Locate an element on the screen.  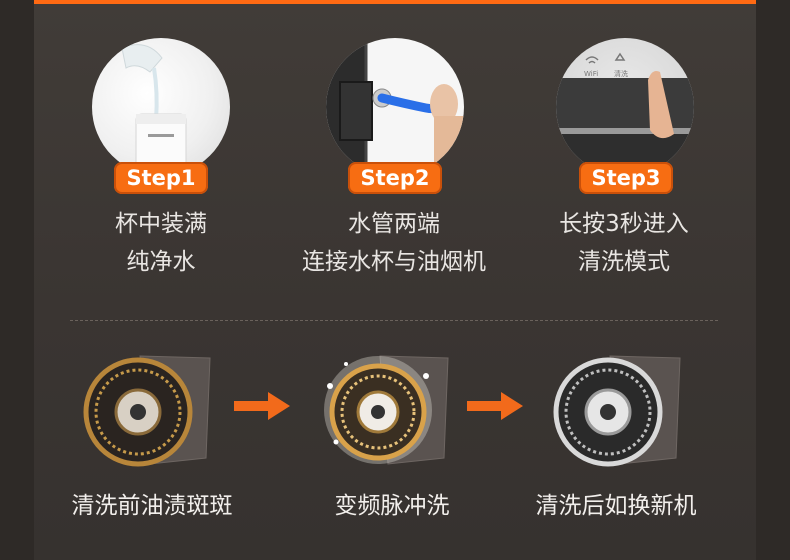
fan-washing-image is located at coordinates (391, 410).